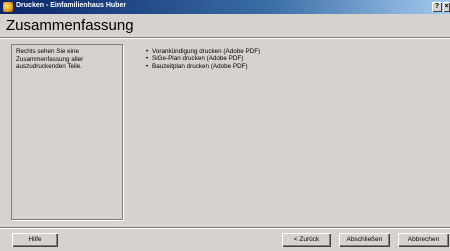  What do you see at coordinates (423, 240) in the screenshot?
I see `cancel-button: Abbrechen` at bounding box center [423, 240].